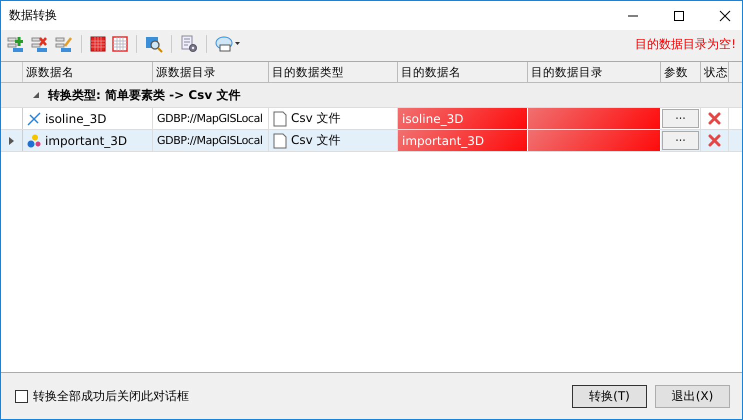 The image size is (743, 420). I want to click on close-dialog-checkbox: 转换全部成功后关闭此对话框, so click(102, 396).